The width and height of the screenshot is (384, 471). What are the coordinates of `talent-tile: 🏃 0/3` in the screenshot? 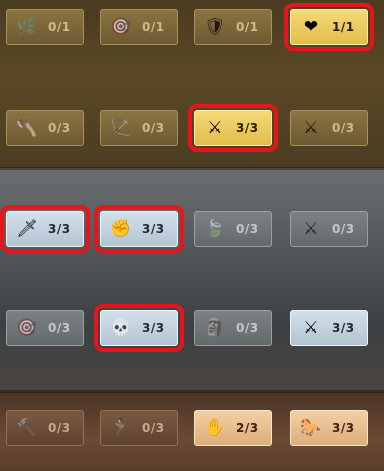 It's located at (139, 428).